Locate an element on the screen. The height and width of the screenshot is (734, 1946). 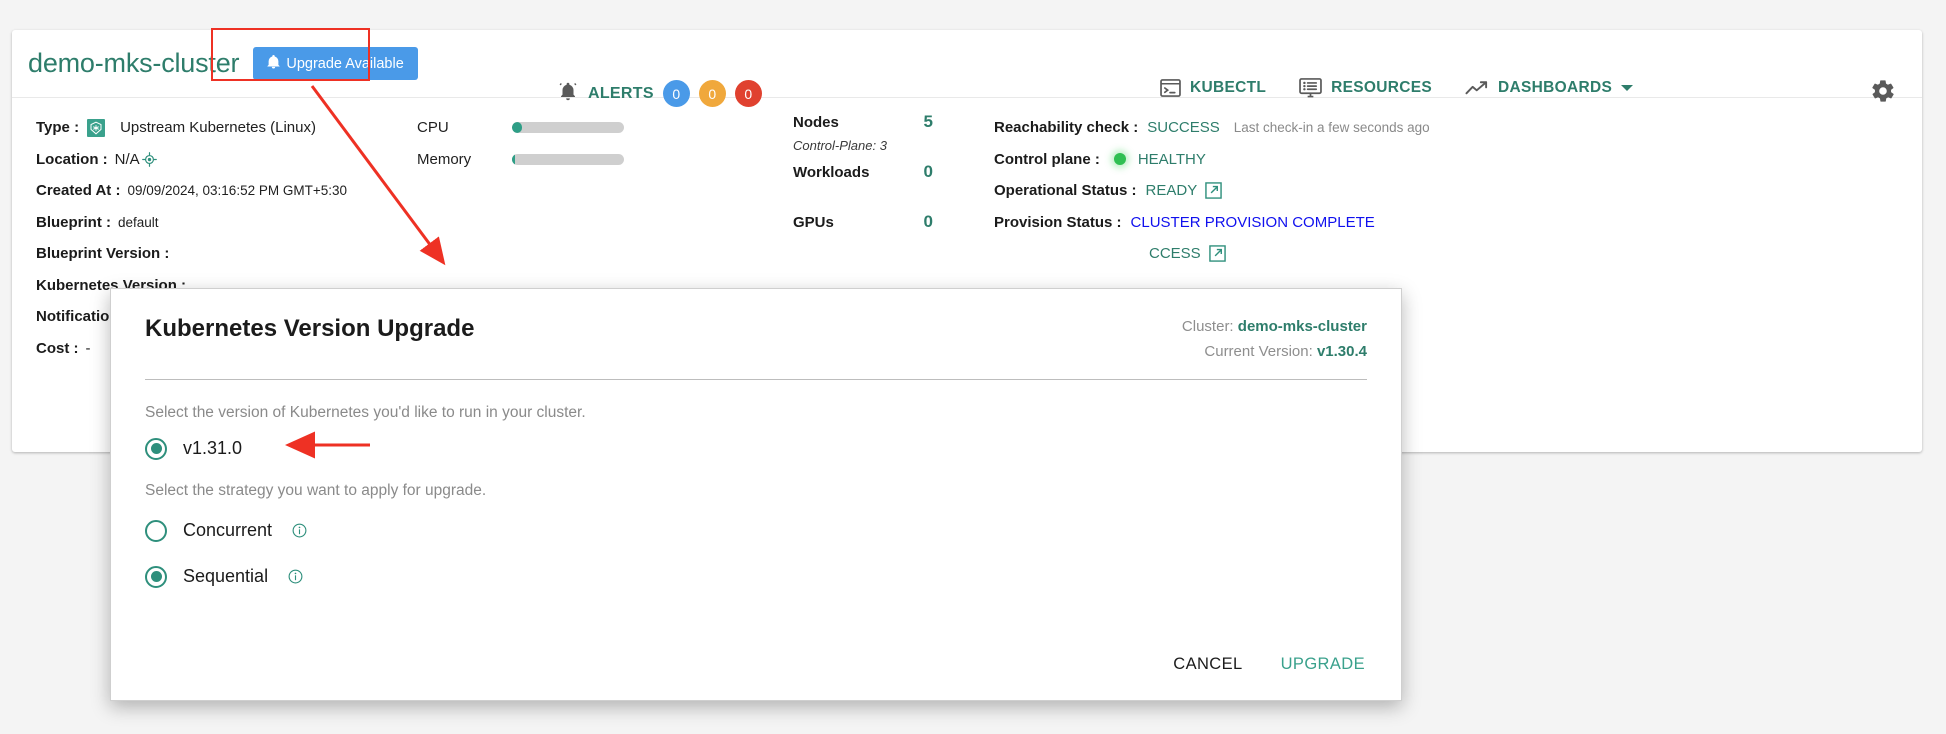
cancel-button: CANCEL is located at coordinates (1207, 664).